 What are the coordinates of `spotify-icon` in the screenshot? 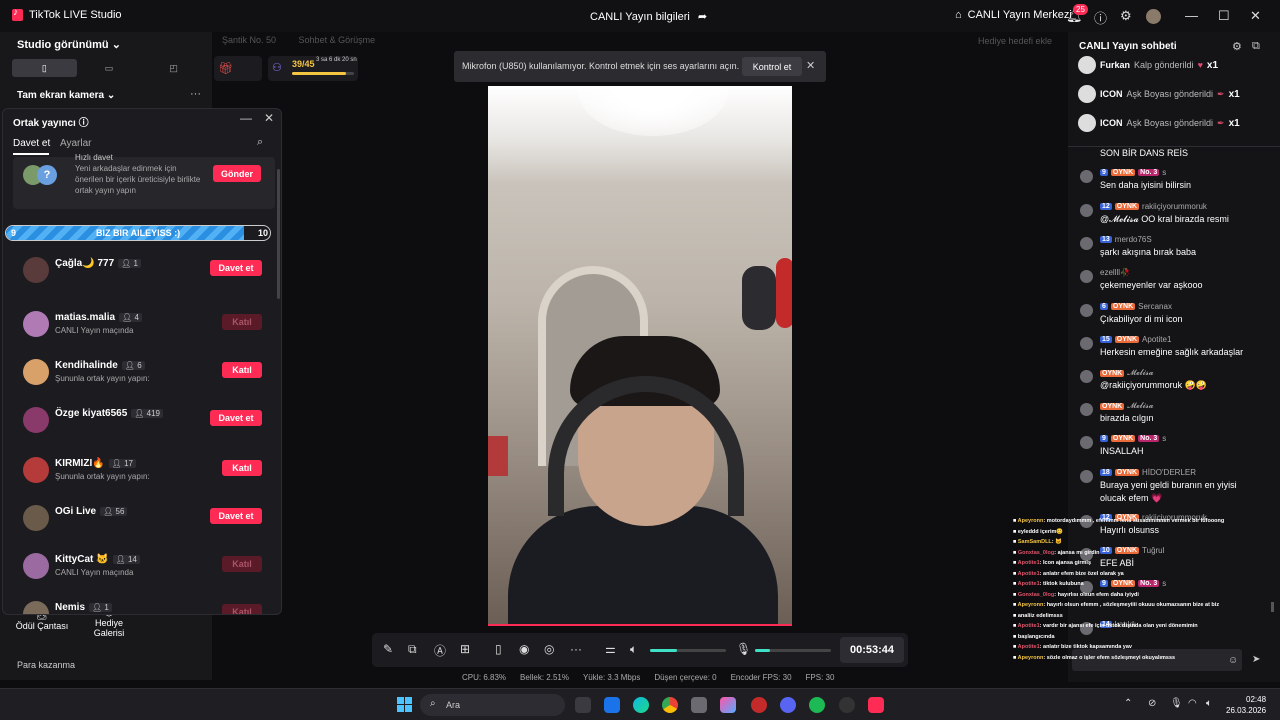 It's located at (817, 705).